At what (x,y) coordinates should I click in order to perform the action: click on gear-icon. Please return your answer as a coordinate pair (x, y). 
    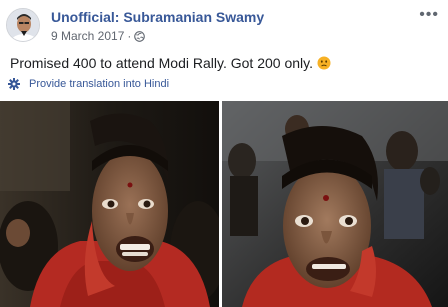
    Looking at the image, I should click on (14, 84).